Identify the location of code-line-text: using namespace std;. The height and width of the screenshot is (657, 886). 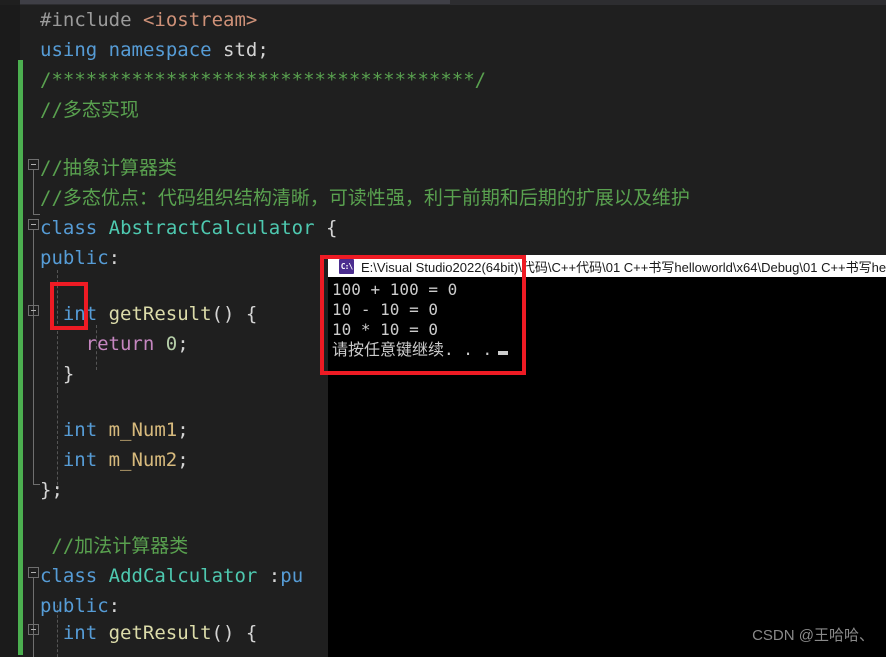
(154, 50).